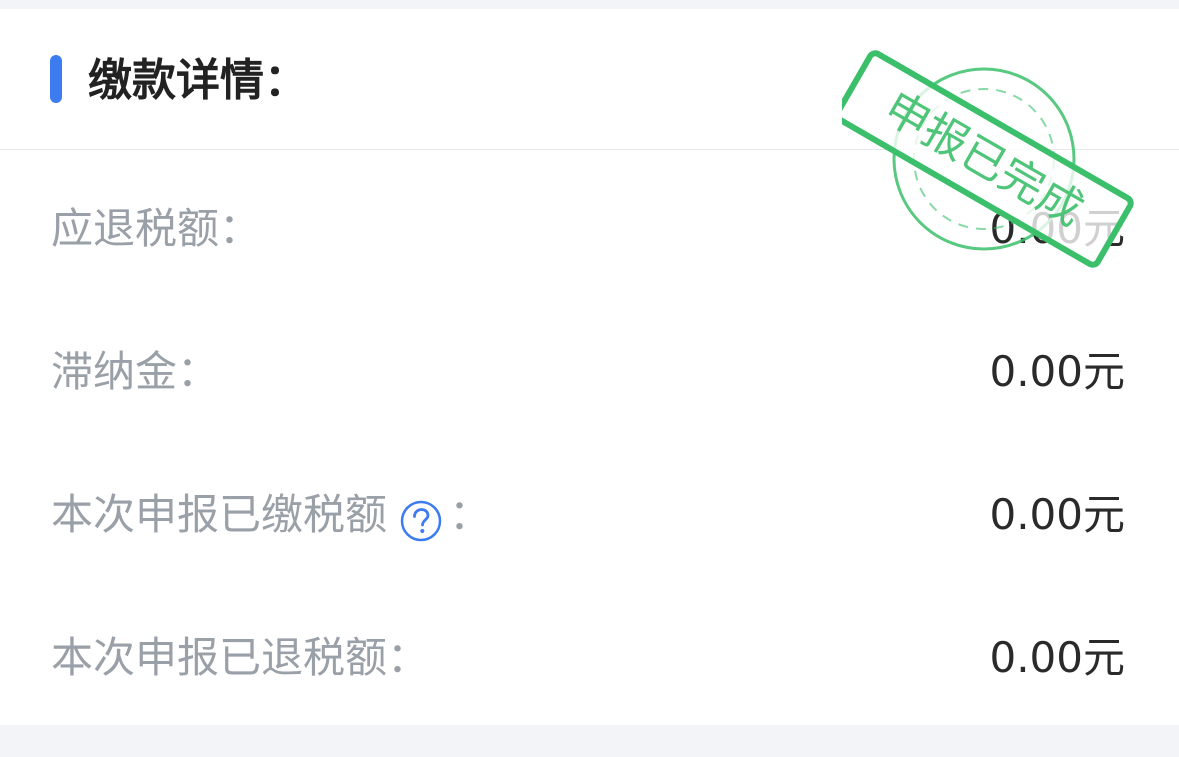 The height and width of the screenshot is (757, 1179). What do you see at coordinates (198, 80) in the screenshot?
I see `section-title: 缴款详情：` at bounding box center [198, 80].